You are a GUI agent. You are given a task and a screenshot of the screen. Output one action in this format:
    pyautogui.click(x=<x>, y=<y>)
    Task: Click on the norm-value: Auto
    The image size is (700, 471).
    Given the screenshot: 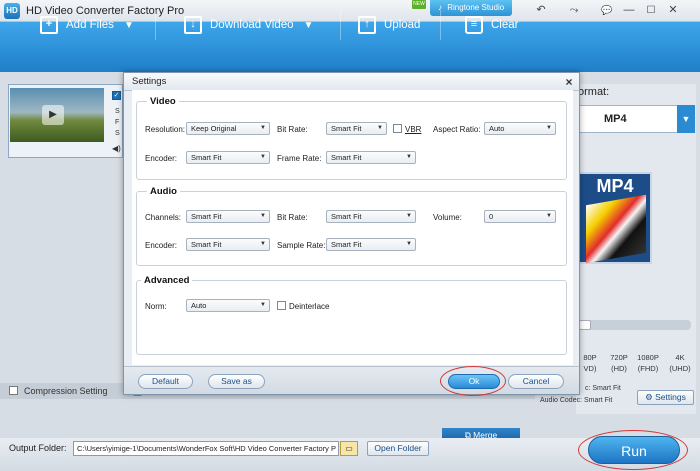 What is the action you would take?
    pyautogui.click(x=199, y=305)
    